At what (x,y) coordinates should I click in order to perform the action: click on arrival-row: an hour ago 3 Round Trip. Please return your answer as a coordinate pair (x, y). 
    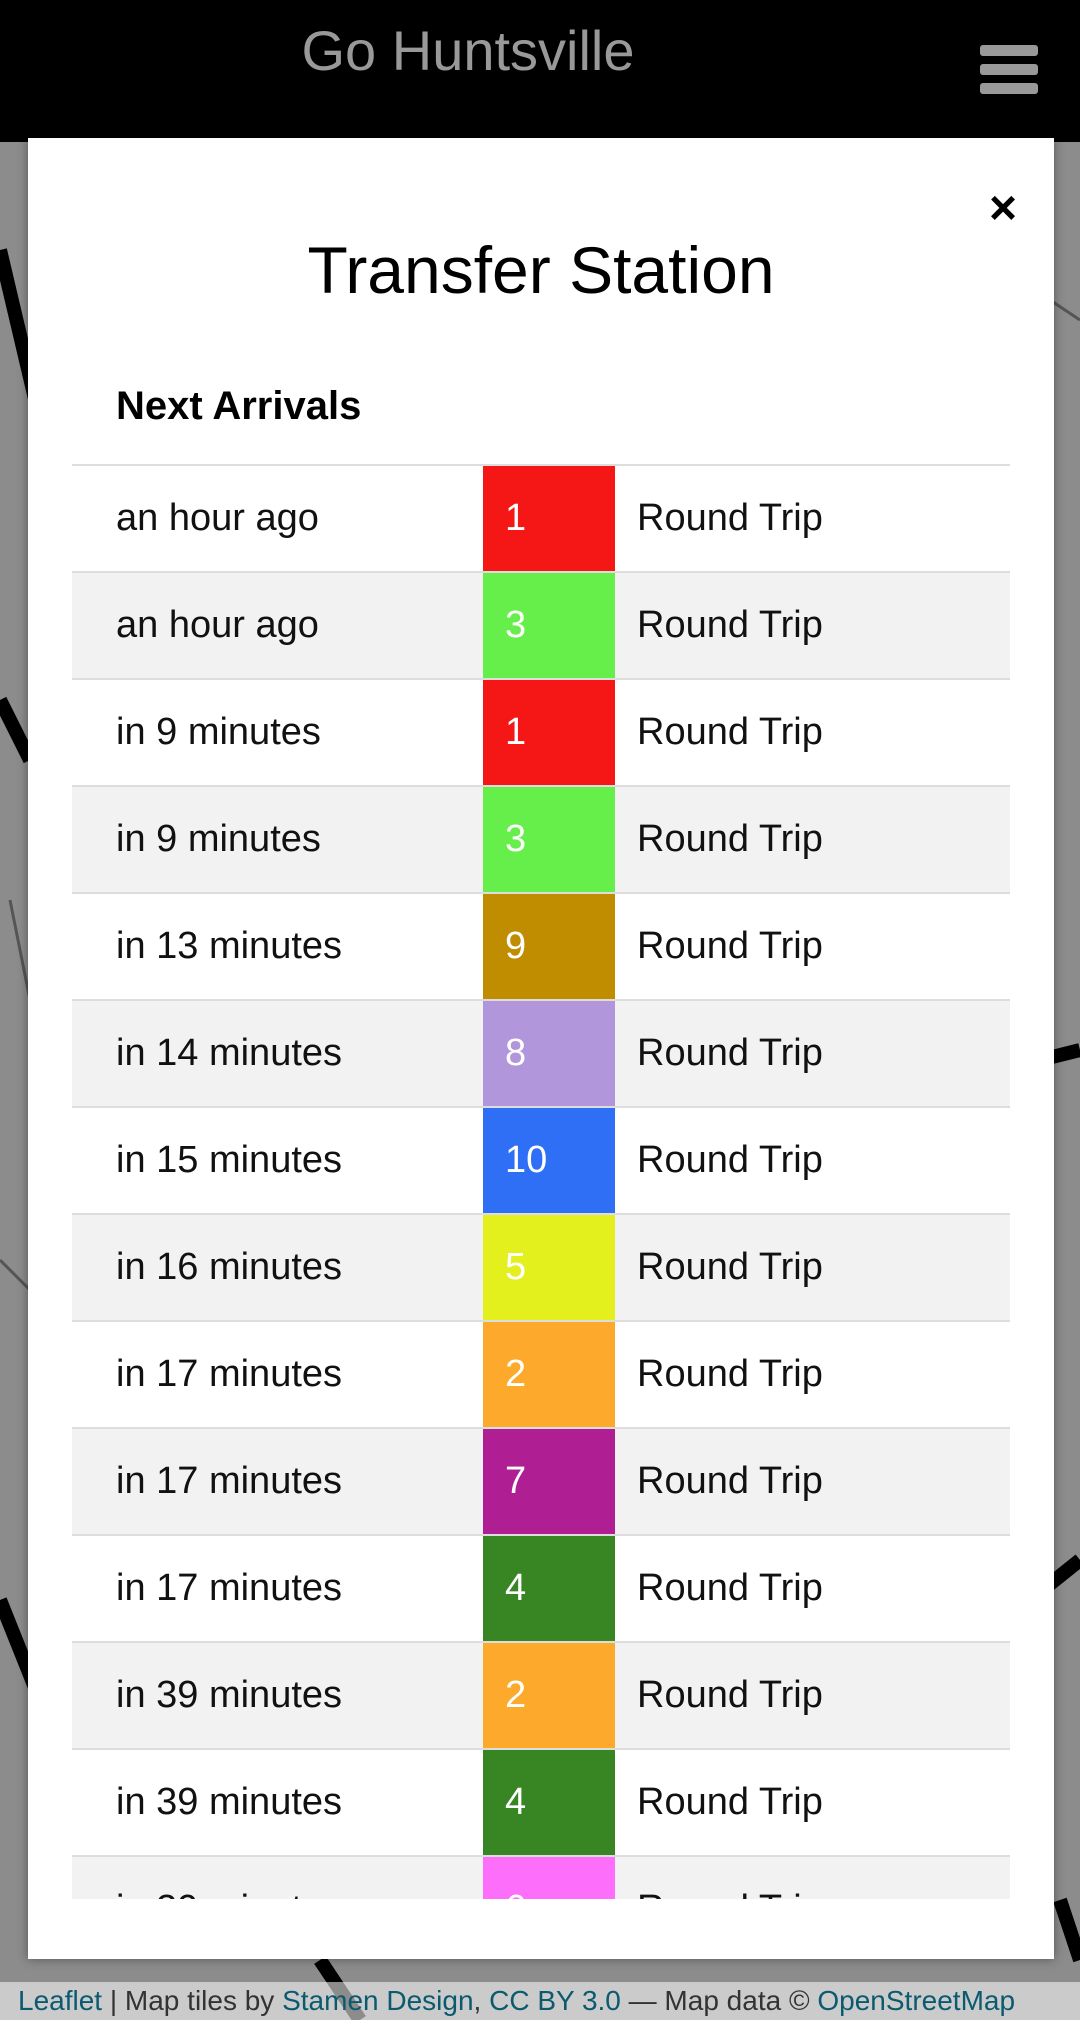
    Looking at the image, I should click on (541, 624).